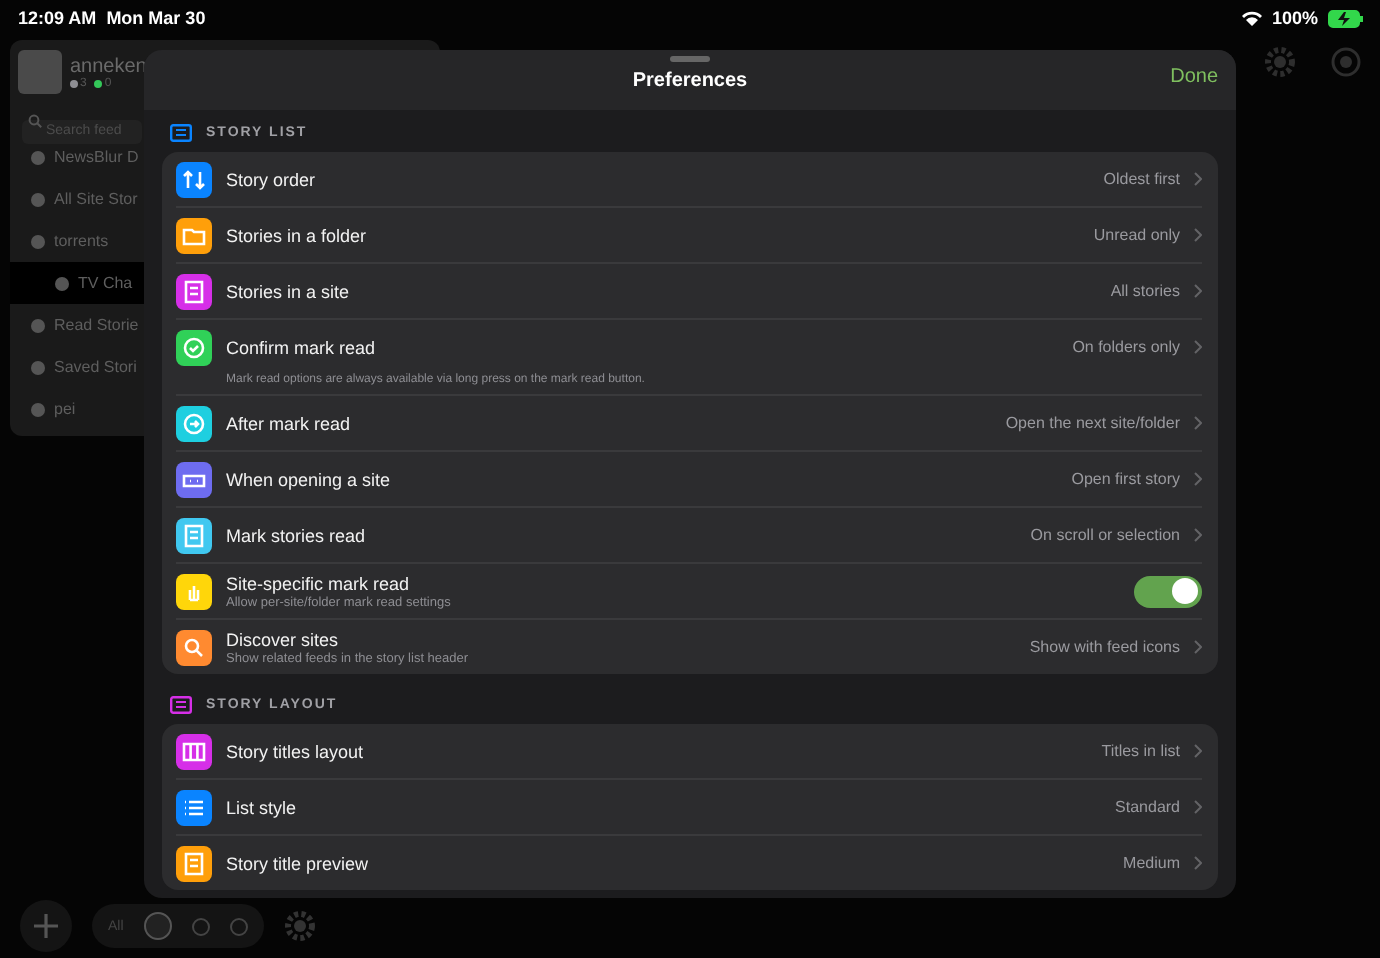 Image resolution: width=1380 pixels, height=958 pixels. I want to click on setting-value: Unread only, so click(1136, 235).